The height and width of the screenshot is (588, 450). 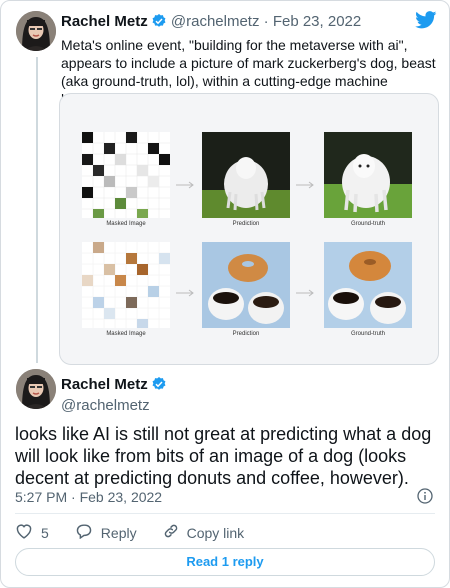 I want to click on caption-prediction-2: Prediction, so click(x=246, y=334).